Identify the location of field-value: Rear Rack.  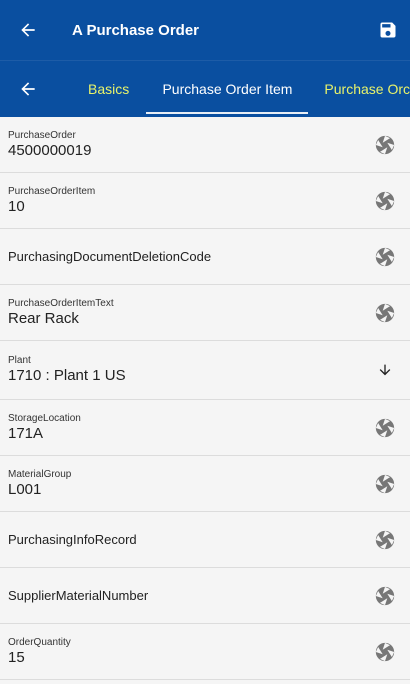
(43, 318).